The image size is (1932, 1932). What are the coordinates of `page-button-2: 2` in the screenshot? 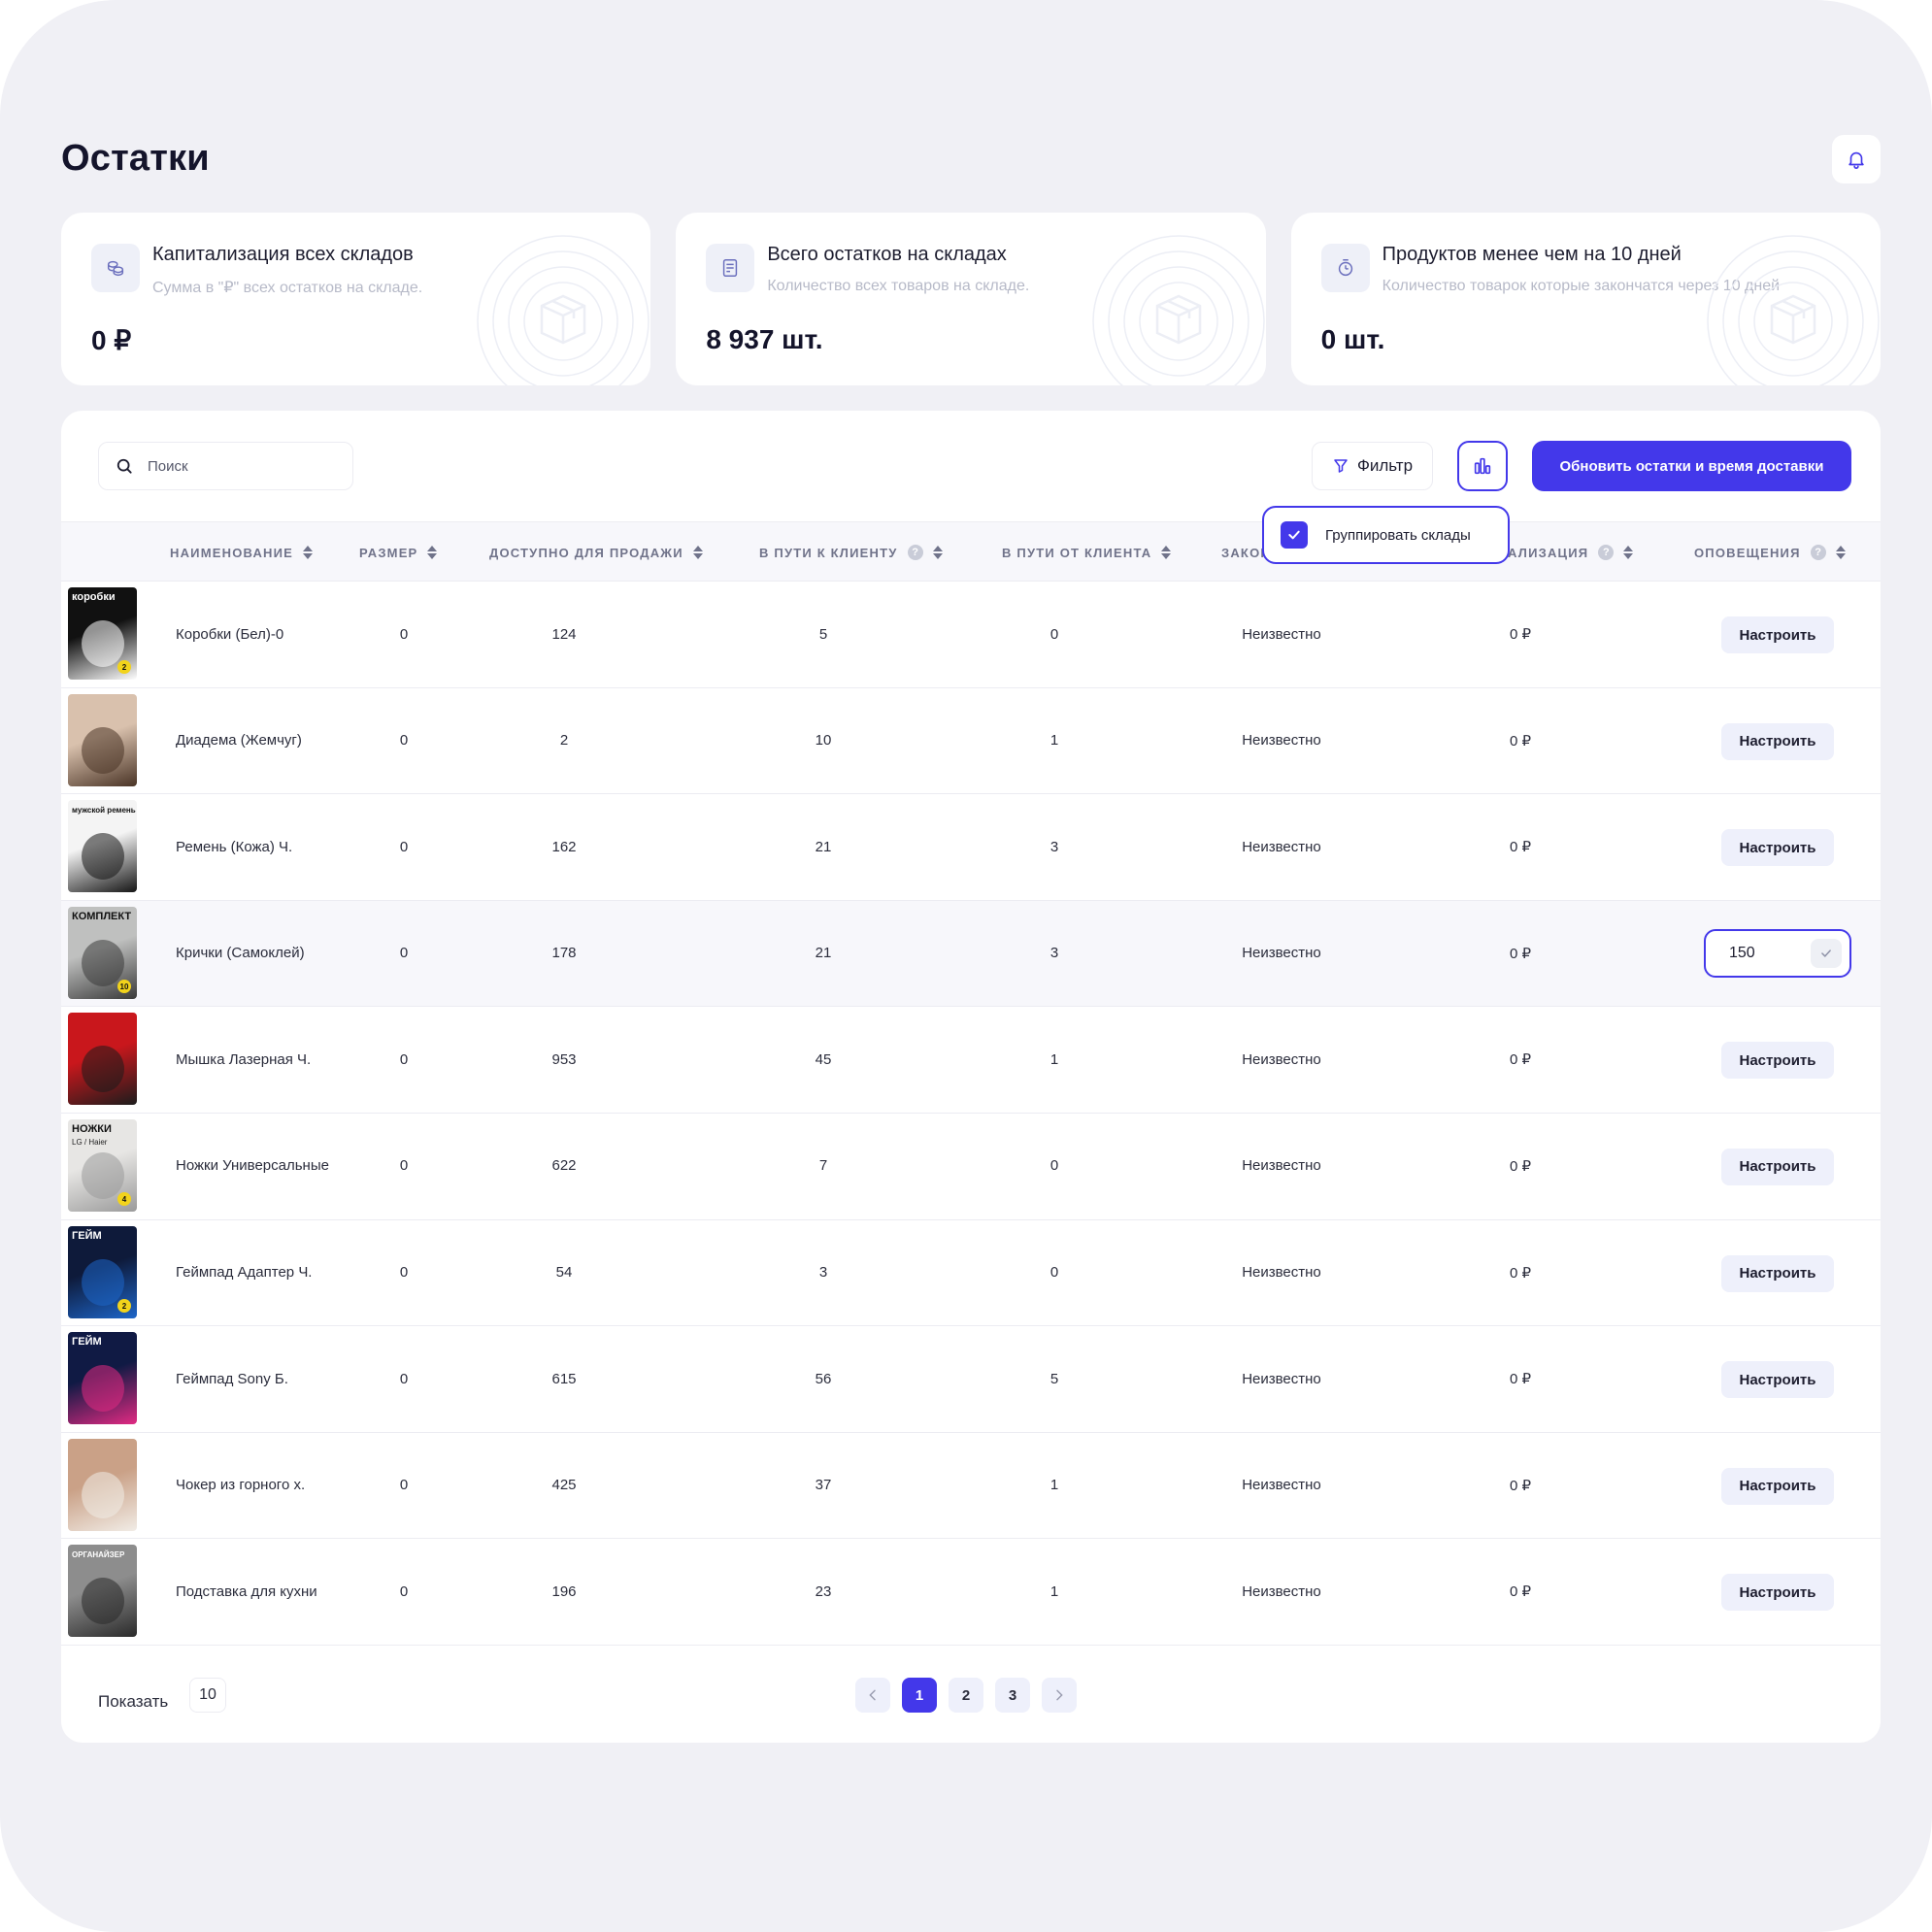 It's located at (966, 1696).